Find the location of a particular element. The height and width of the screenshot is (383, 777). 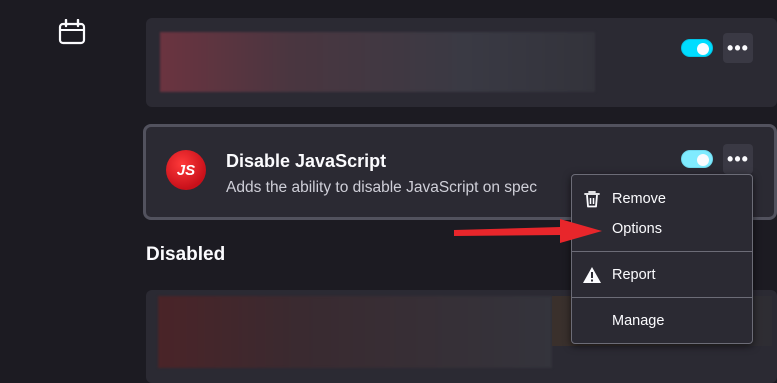

menu-item-label: Report is located at coordinates (634, 275).